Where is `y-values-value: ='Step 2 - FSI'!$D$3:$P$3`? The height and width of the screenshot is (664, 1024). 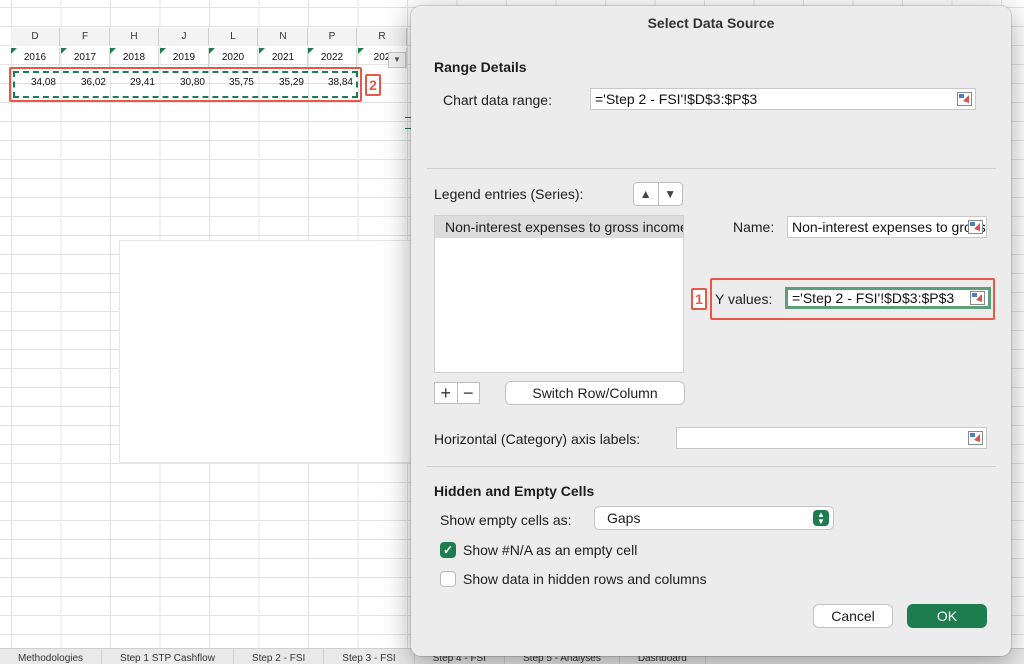 y-values-value: ='Step 2 - FSI'!$D$3:$P$3 is located at coordinates (873, 298).